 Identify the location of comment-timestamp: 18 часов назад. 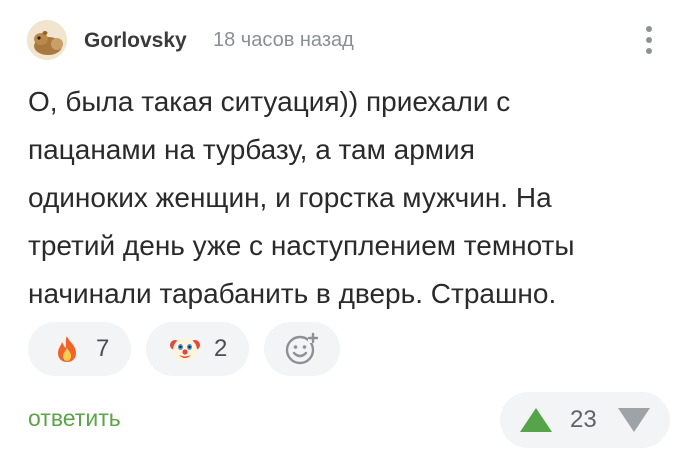
(283, 40).